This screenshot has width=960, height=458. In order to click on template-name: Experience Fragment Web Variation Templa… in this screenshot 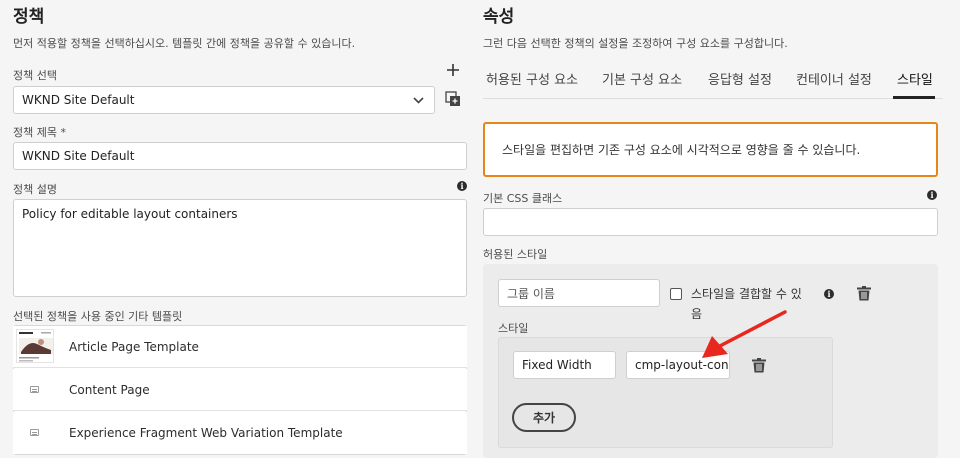, I will do `click(206, 433)`.